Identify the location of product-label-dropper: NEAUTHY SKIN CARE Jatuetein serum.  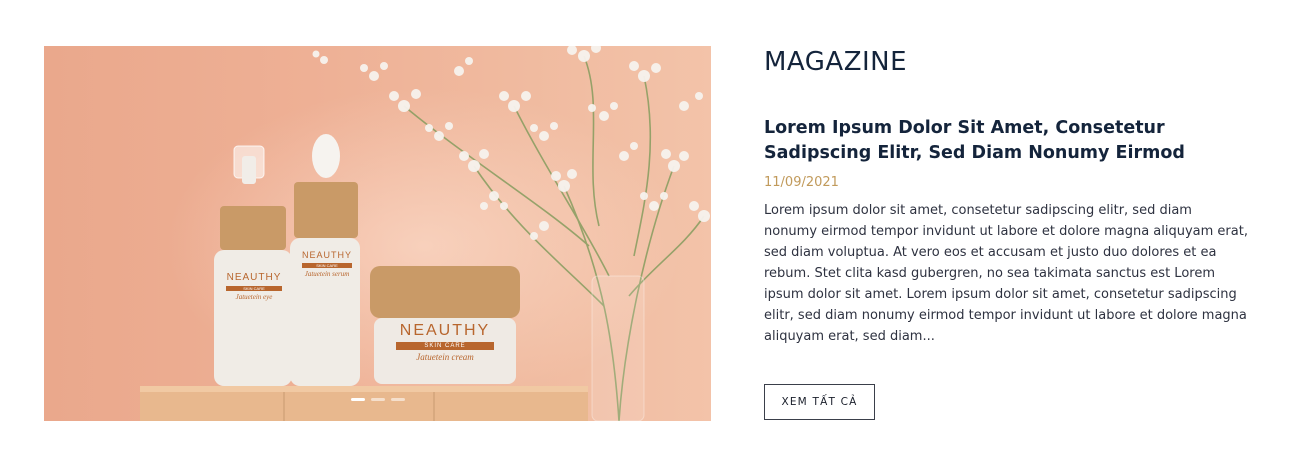
(327, 265).